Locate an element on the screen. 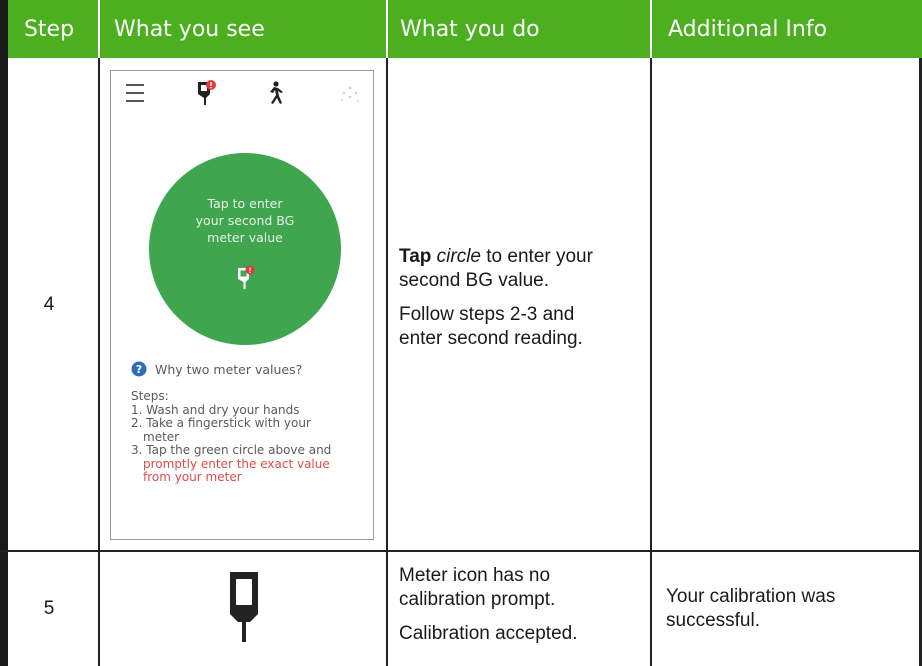 This screenshot has height=666, width=922. header-additional-info: Additional Info is located at coordinates (787, 29).